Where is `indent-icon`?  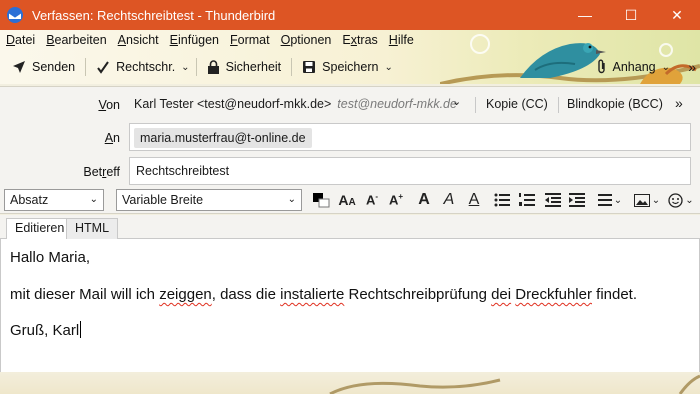 indent-icon is located at coordinates (577, 200).